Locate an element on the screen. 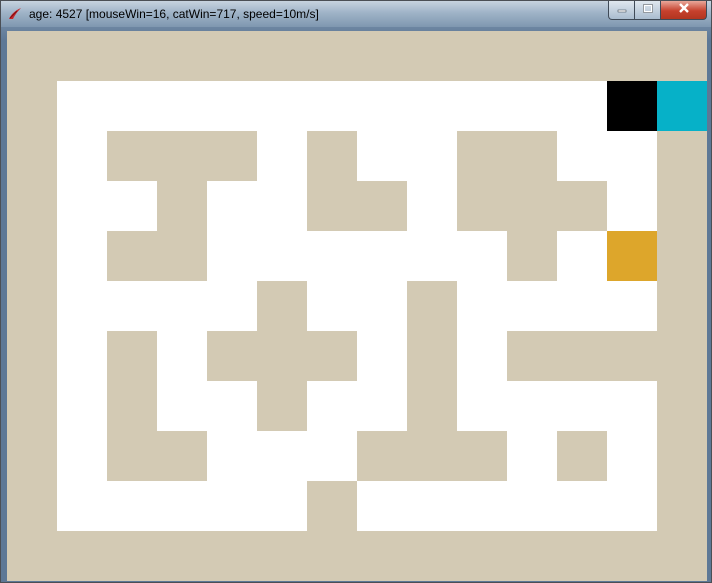 The height and width of the screenshot is (583, 712). minimize-icon is located at coordinates (622, 10).